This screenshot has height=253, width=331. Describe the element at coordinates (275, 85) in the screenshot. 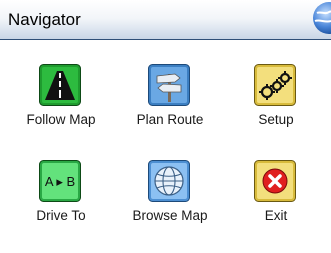

I see `gears-icon` at that location.